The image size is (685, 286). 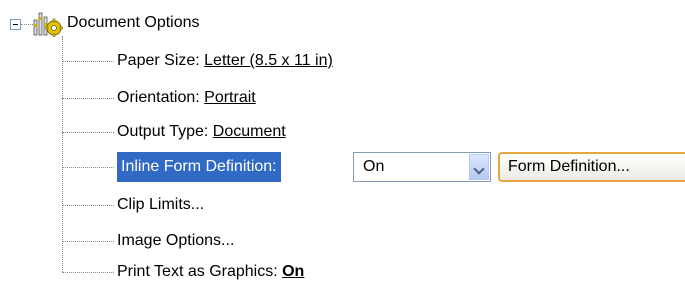 What do you see at coordinates (374, 166) in the screenshot?
I see `inline-form-definition-value: On` at bounding box center [374, 166].